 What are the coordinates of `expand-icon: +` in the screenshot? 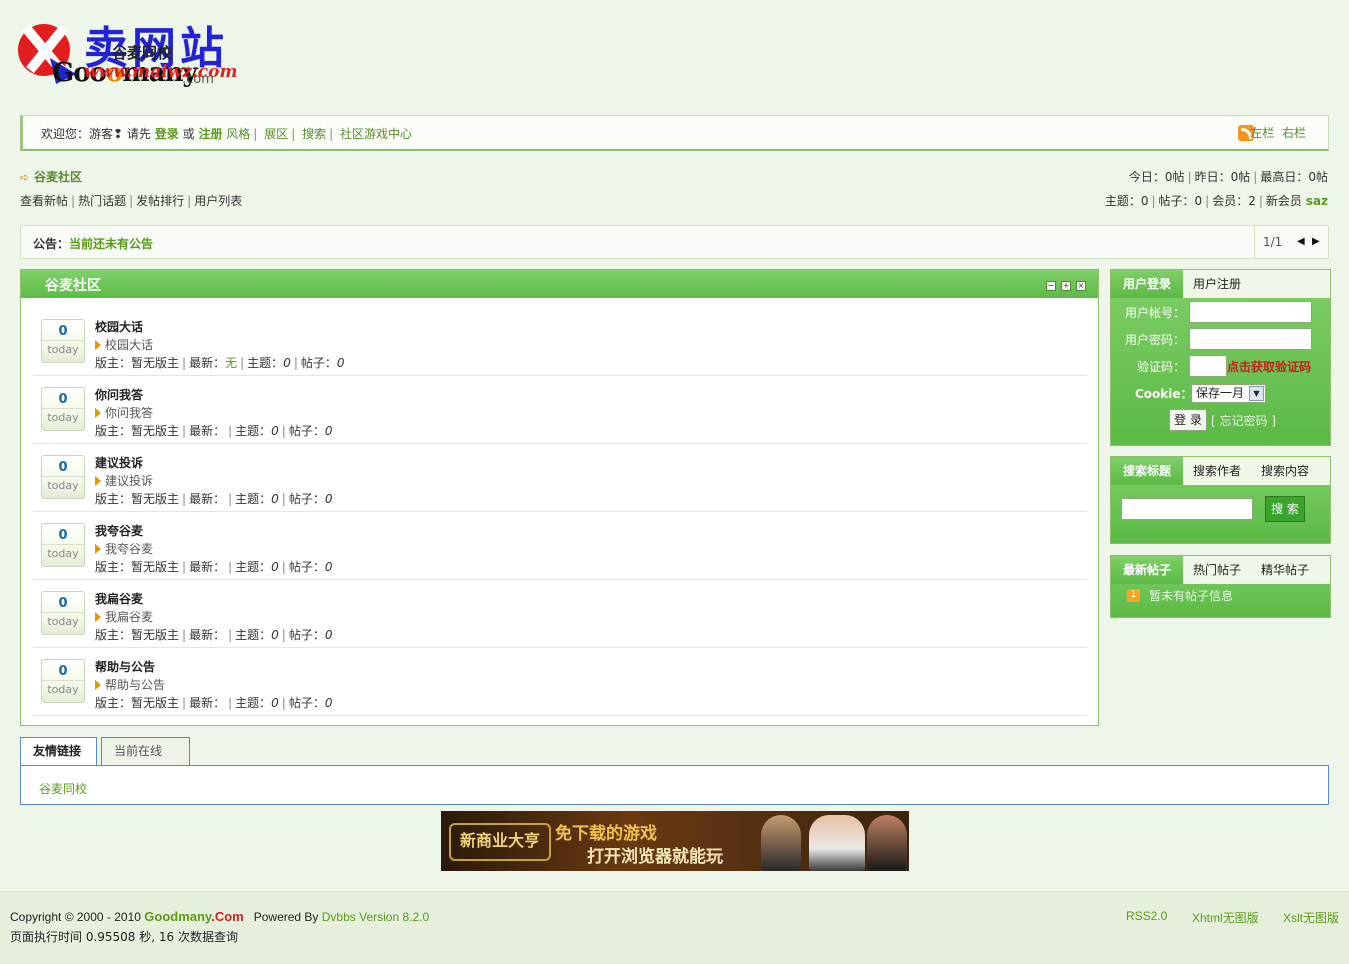 It's located at (1066, 286).